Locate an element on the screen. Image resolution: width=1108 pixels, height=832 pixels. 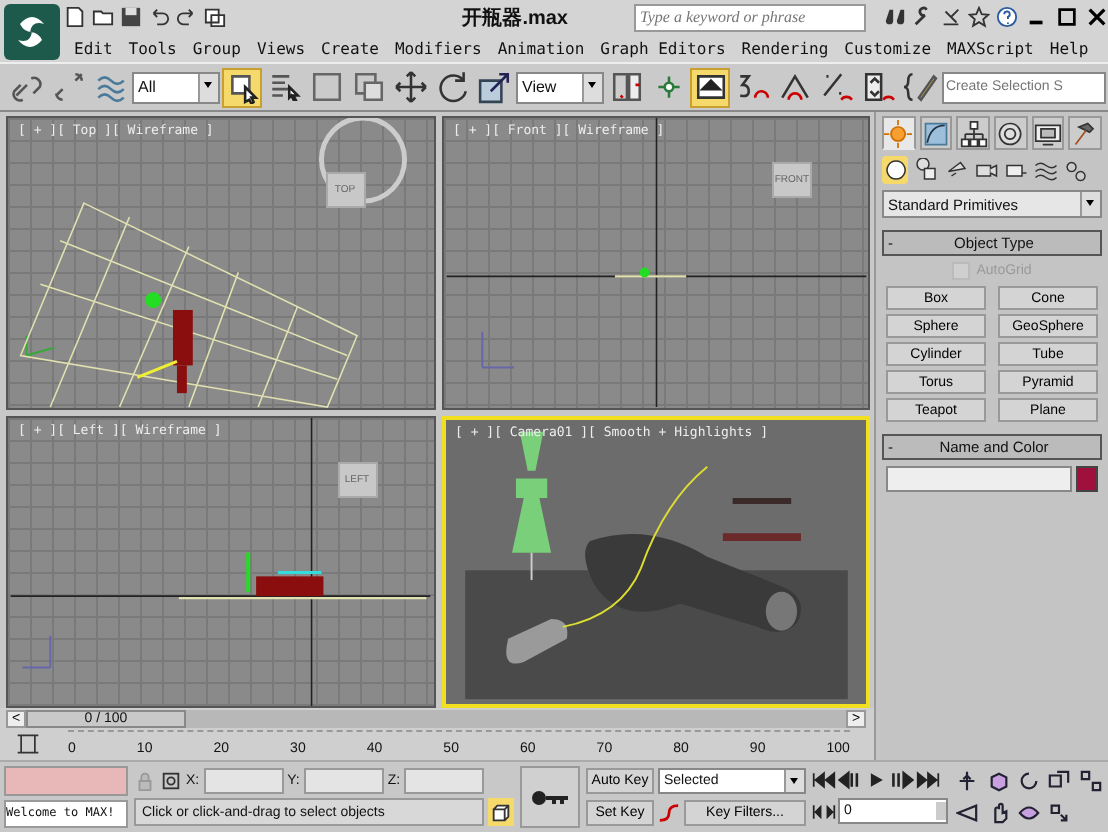
mini-curve-editor-icon is located at coordinates (28, 744).